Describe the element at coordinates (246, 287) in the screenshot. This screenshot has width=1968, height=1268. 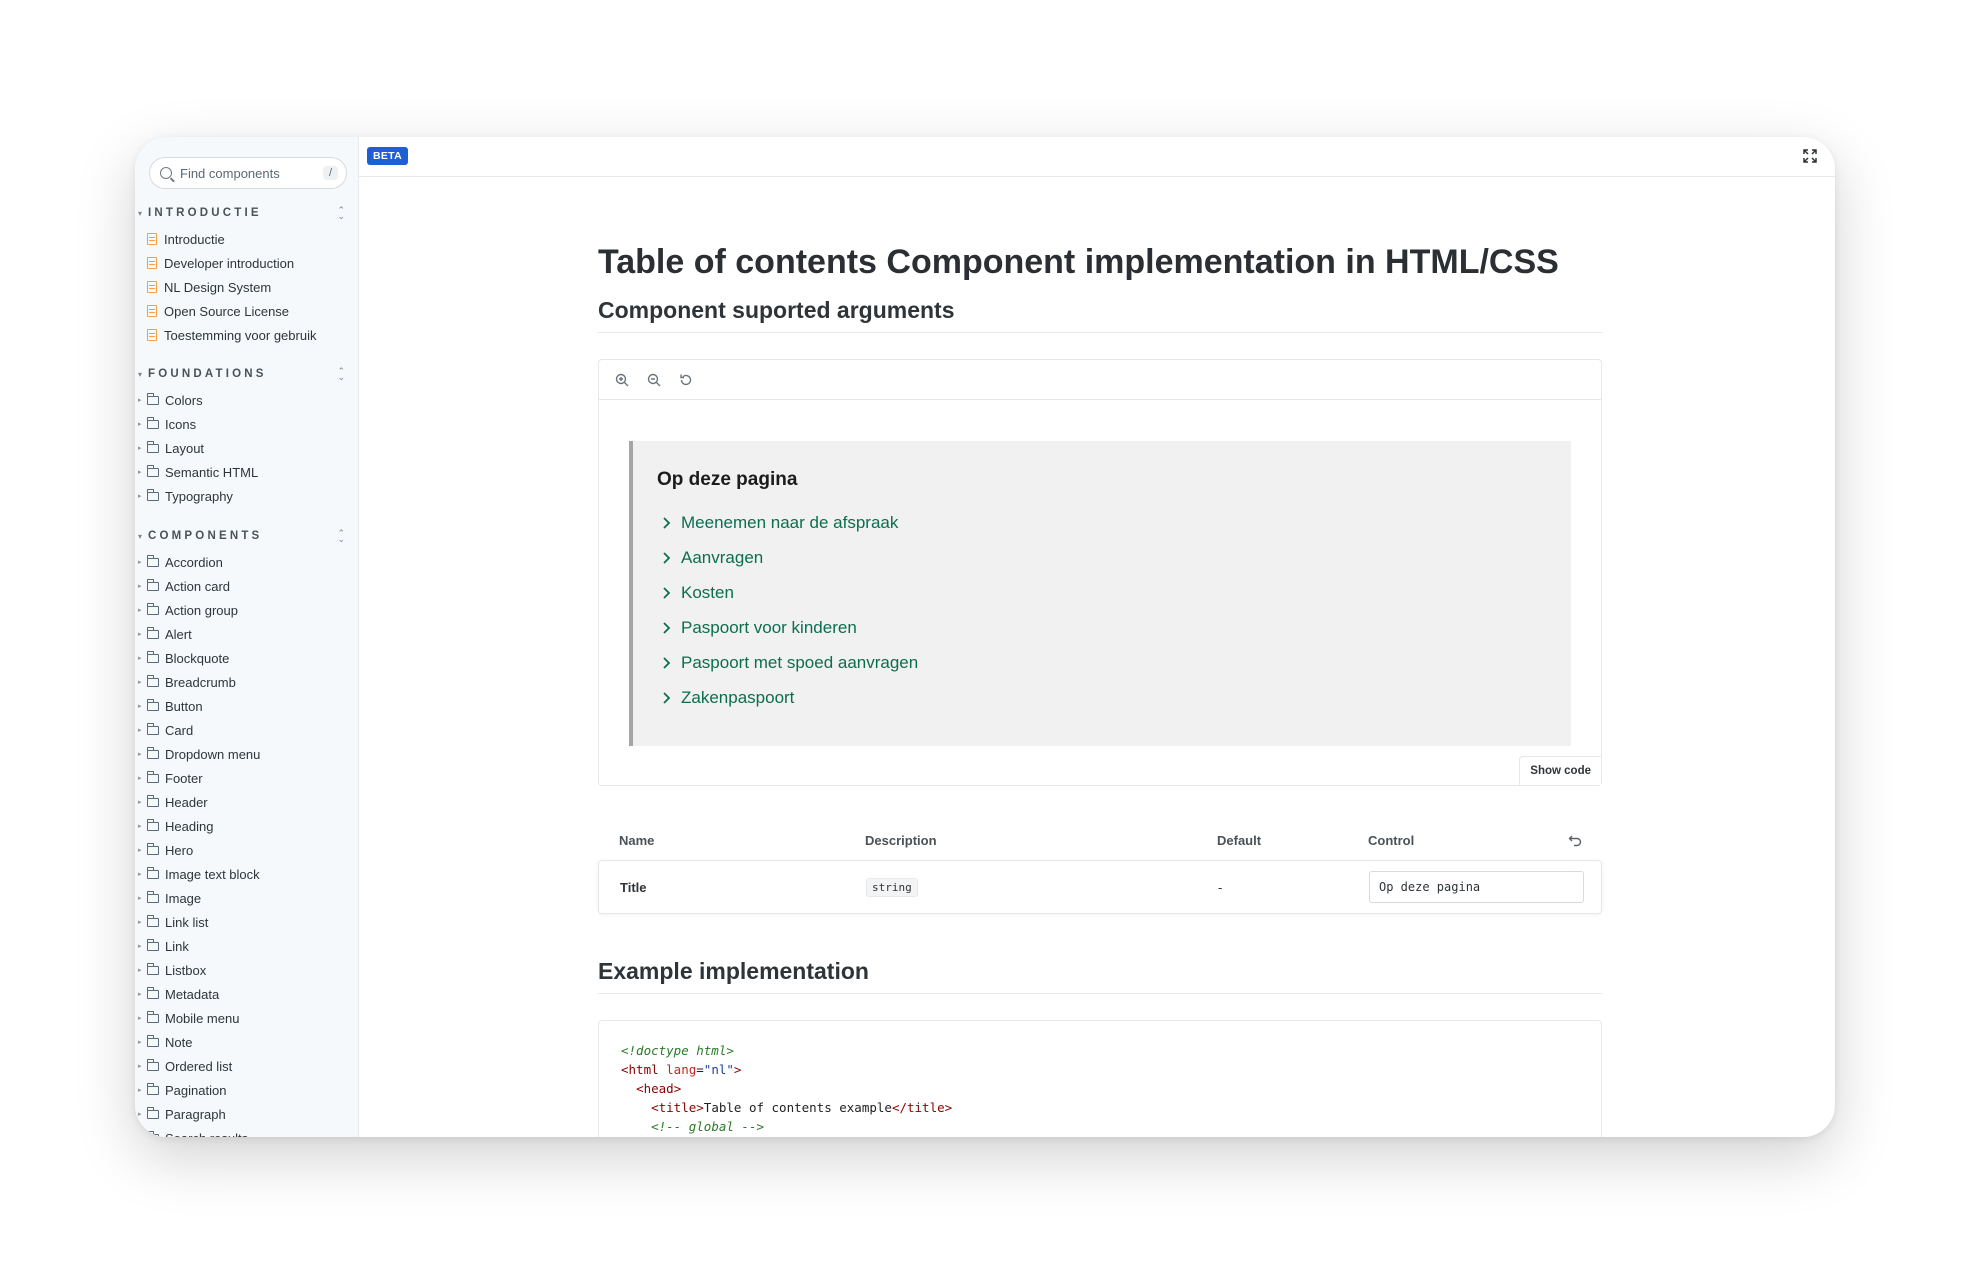
I see `sidebar-item-doc: NL Design System` at that location.